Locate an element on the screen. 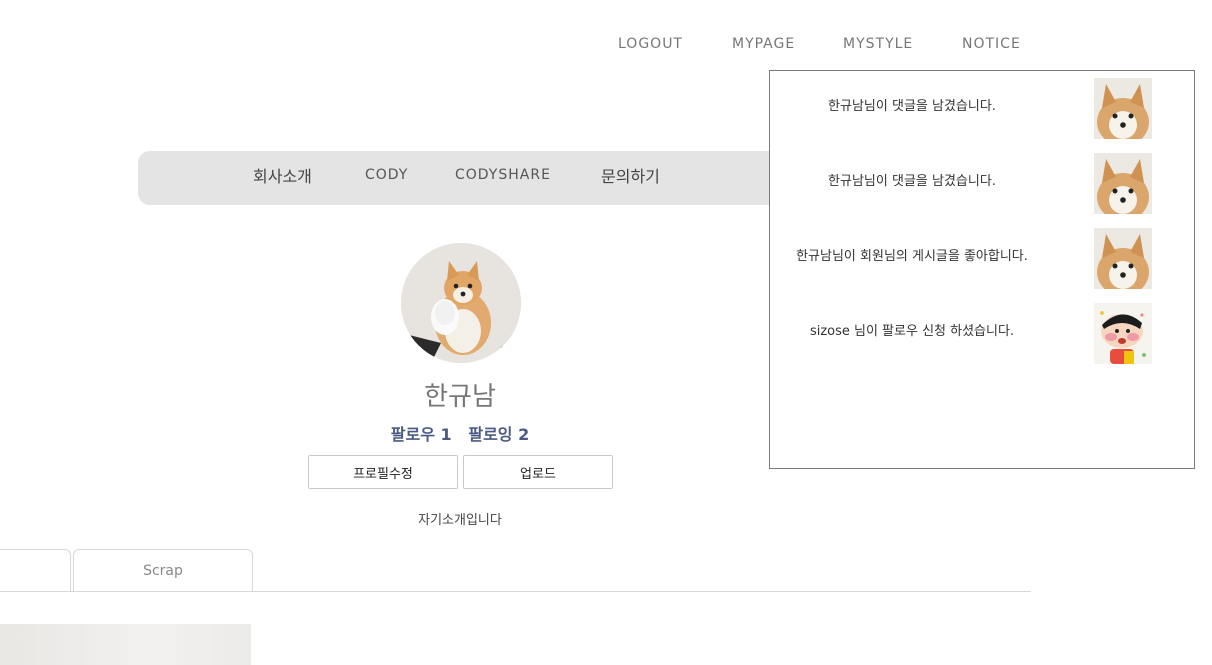 The image size is (1212, 665). top-nav: LOGOUT MYPAGE MYSTYLE NOTICE is located at coordinates (606, 46).